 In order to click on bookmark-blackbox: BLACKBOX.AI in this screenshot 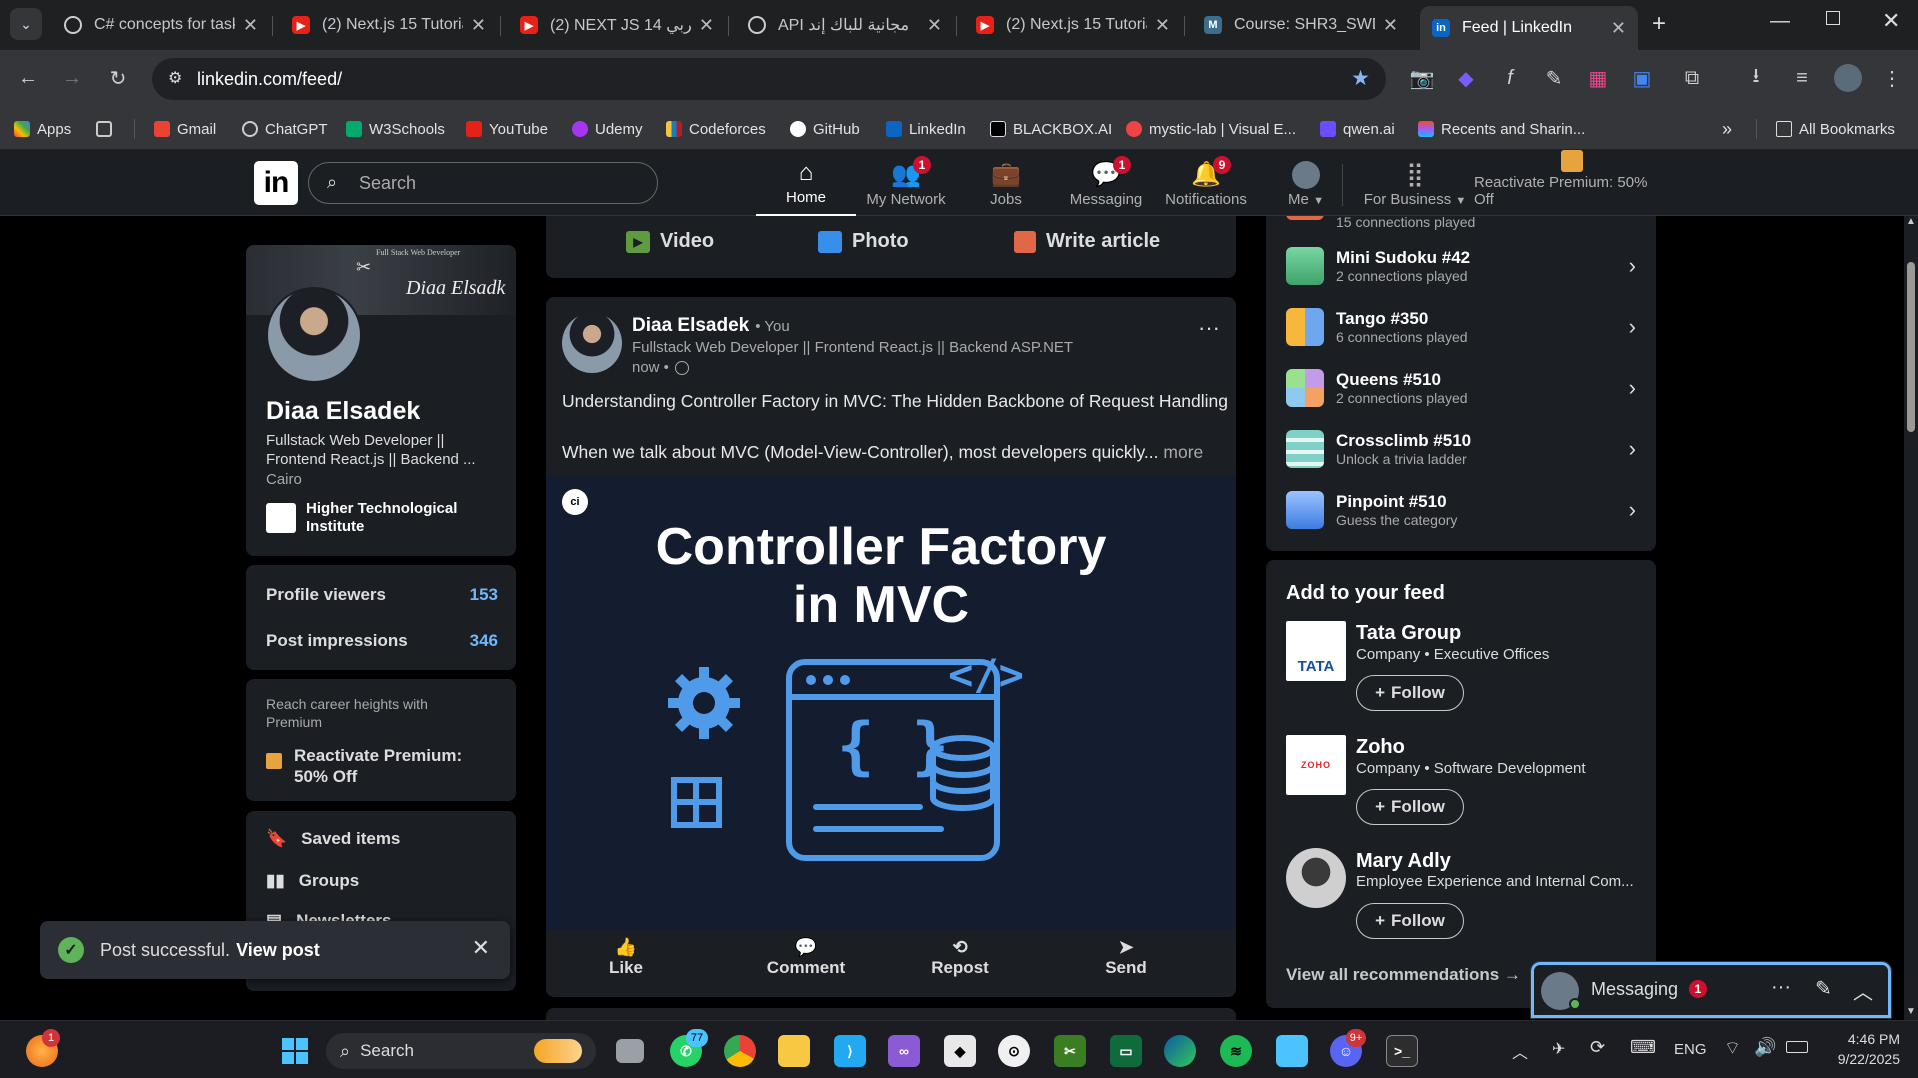, I will do `click(1051, 129)`.